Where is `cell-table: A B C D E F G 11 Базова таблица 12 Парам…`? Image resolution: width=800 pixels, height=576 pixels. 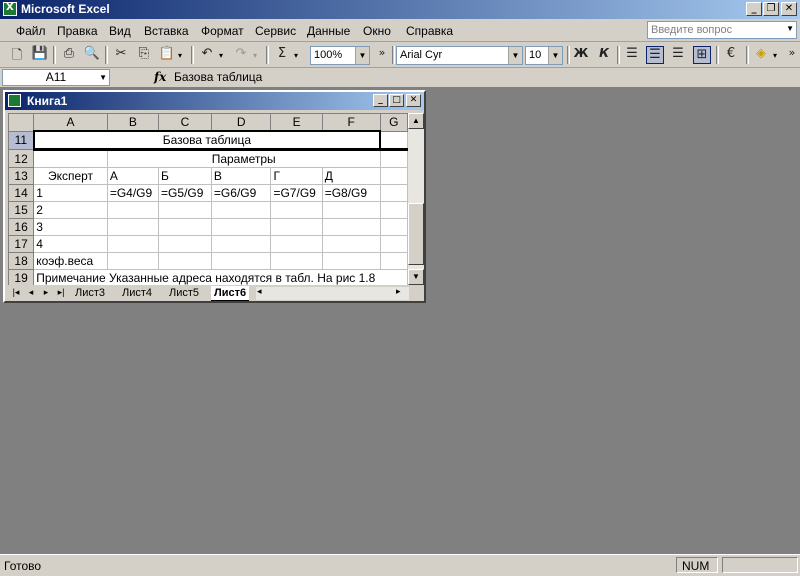 cell-table: A B C D E F G 11 Базова таблица 12 Парам… is located at coordinates (208, 199).